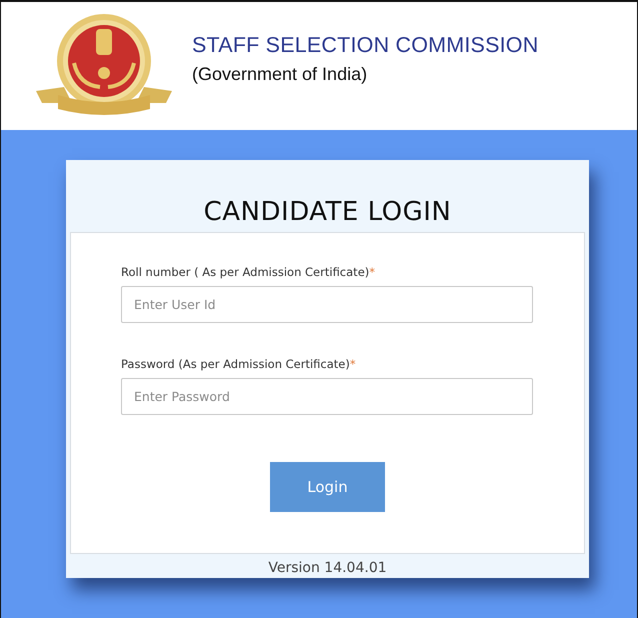 The image size is (638, 618). What do you see at coordinates (328, 212) in the screenshot?
I see `login-title: CANDIDATE LOGIN` at bounding box center [328, 212].